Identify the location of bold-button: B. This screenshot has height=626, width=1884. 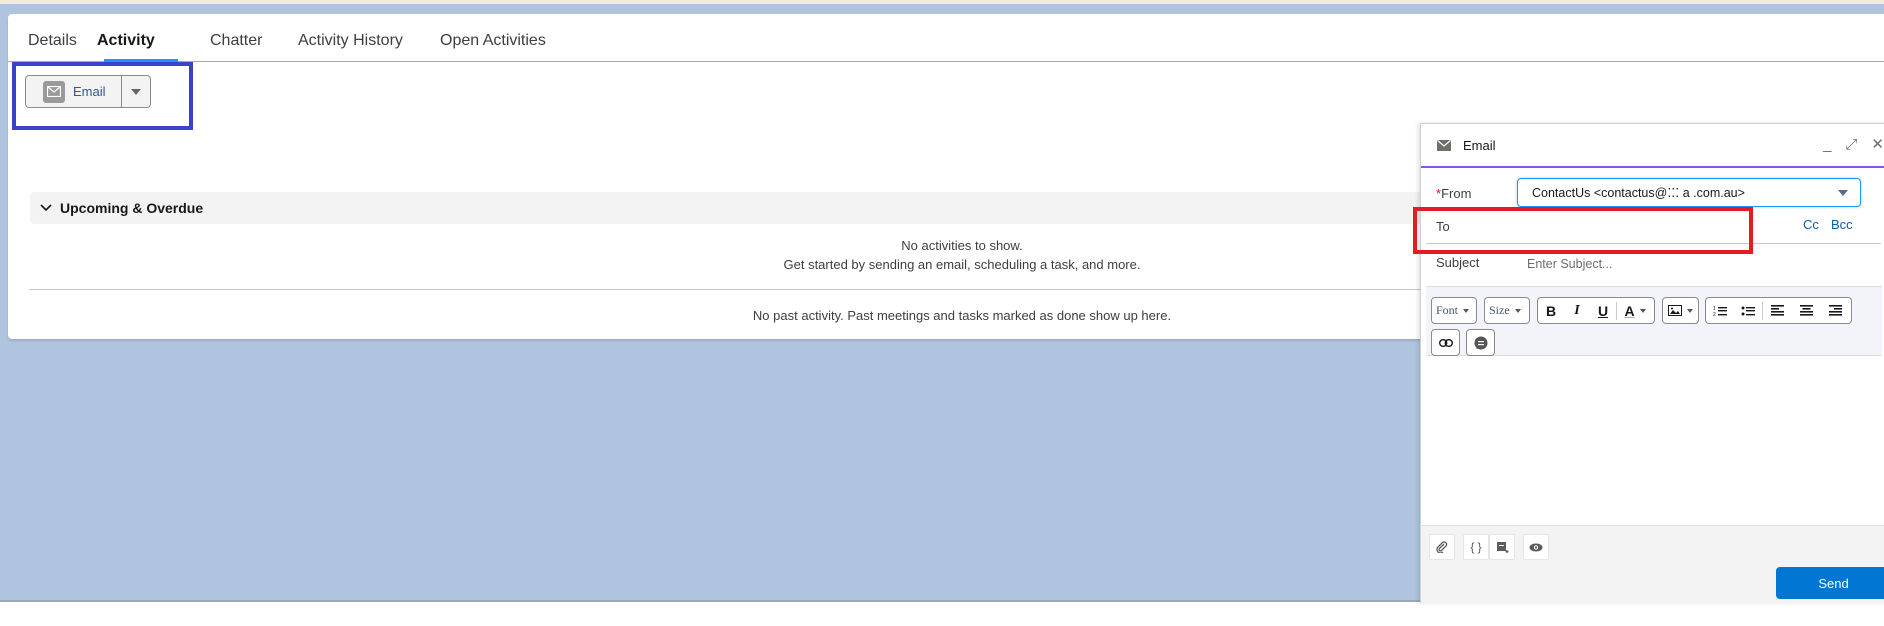
(1551, 310).